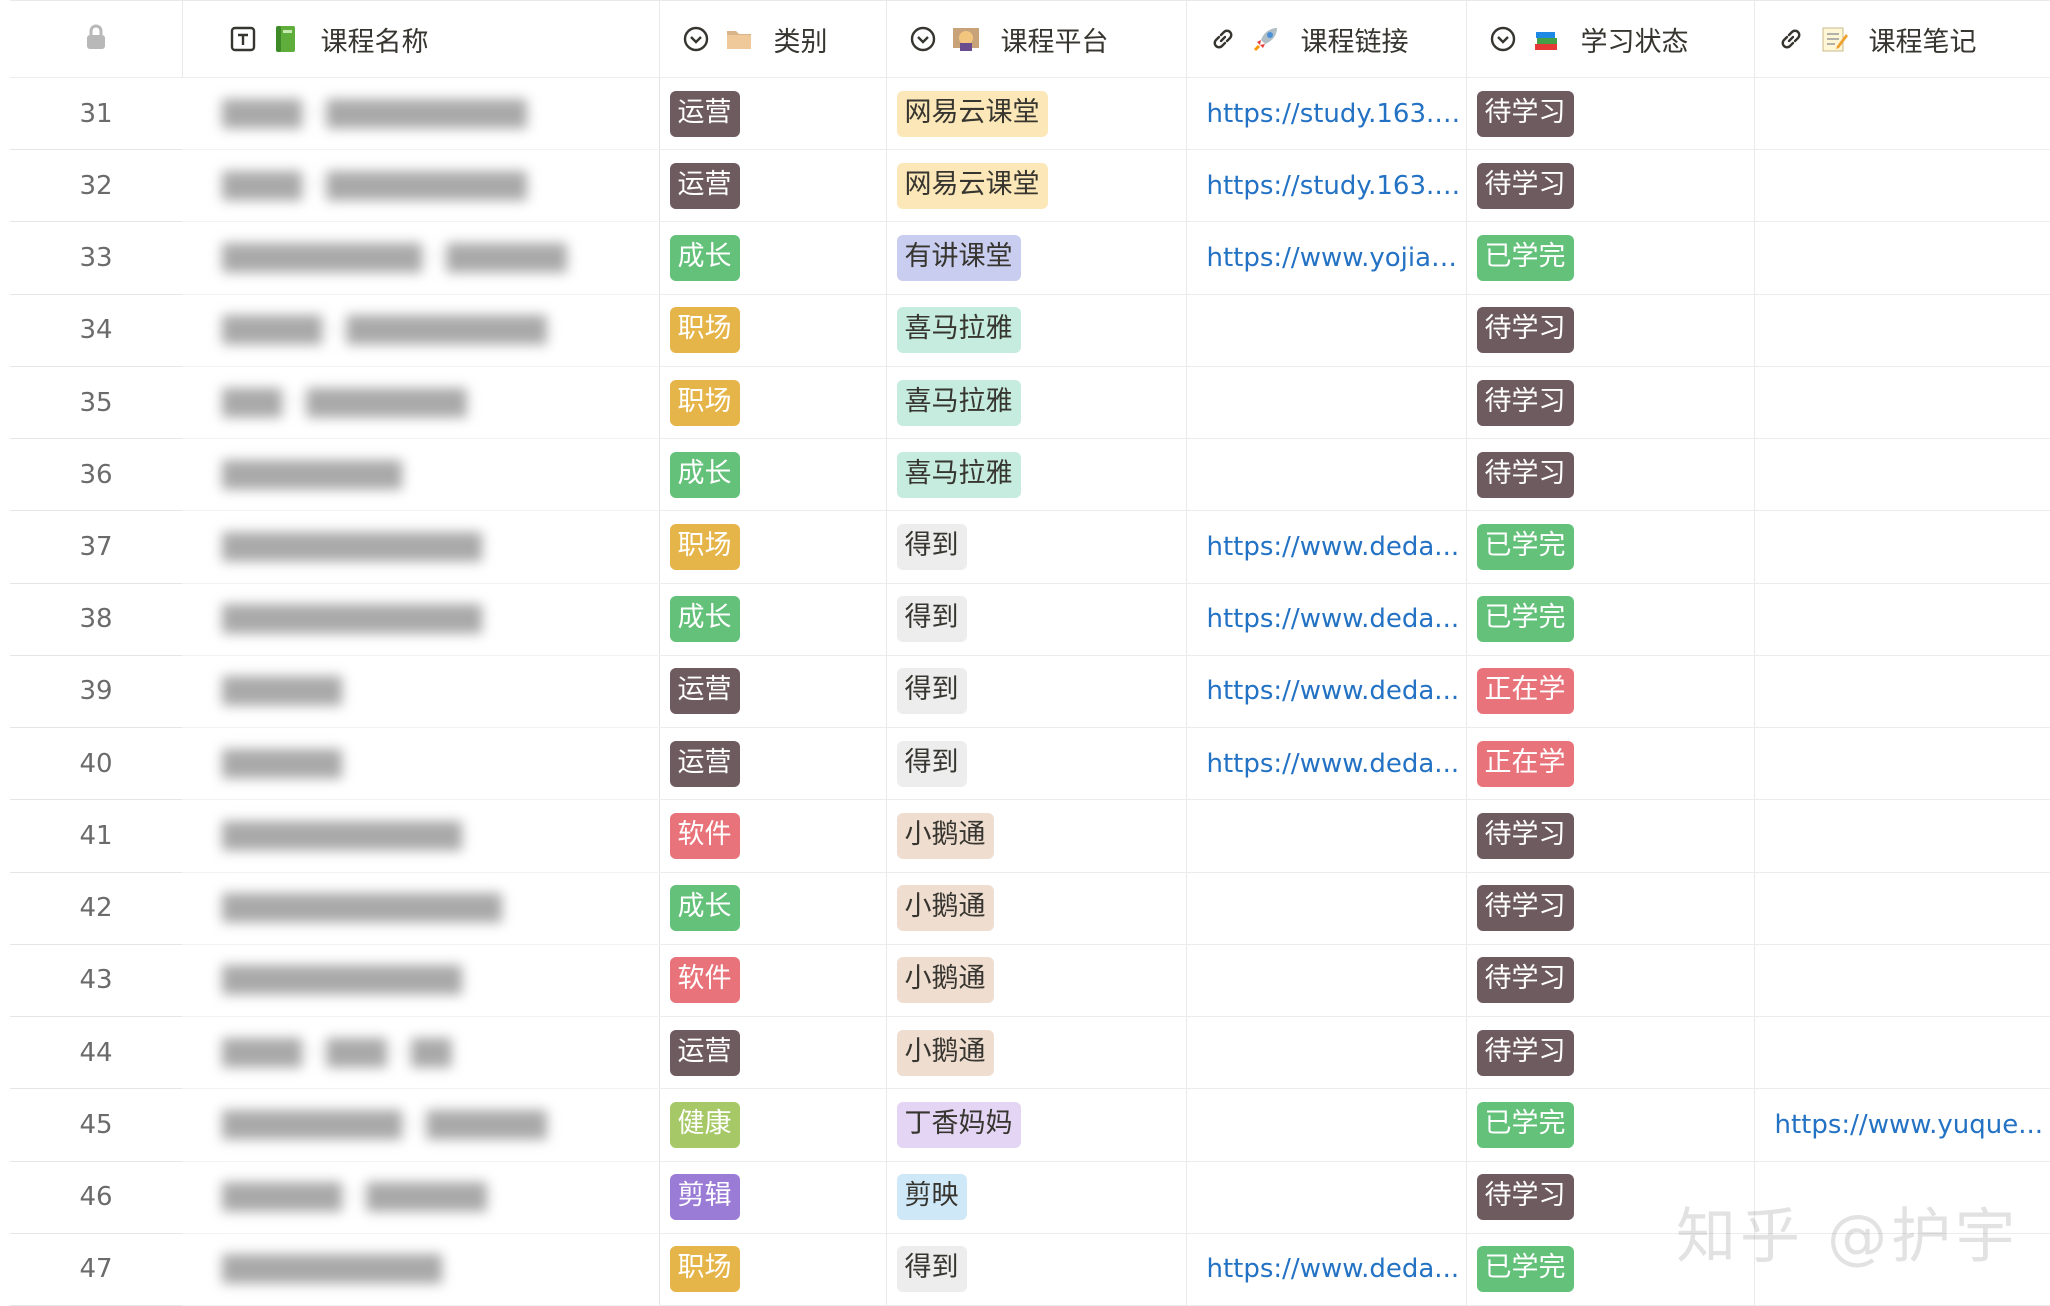 The image size is (2050, 1306). What do you see at coordinates (1036, 258) in the screenshot?
I see `platform-cell: 有讲课堂` at bounding box center [1036, 258].